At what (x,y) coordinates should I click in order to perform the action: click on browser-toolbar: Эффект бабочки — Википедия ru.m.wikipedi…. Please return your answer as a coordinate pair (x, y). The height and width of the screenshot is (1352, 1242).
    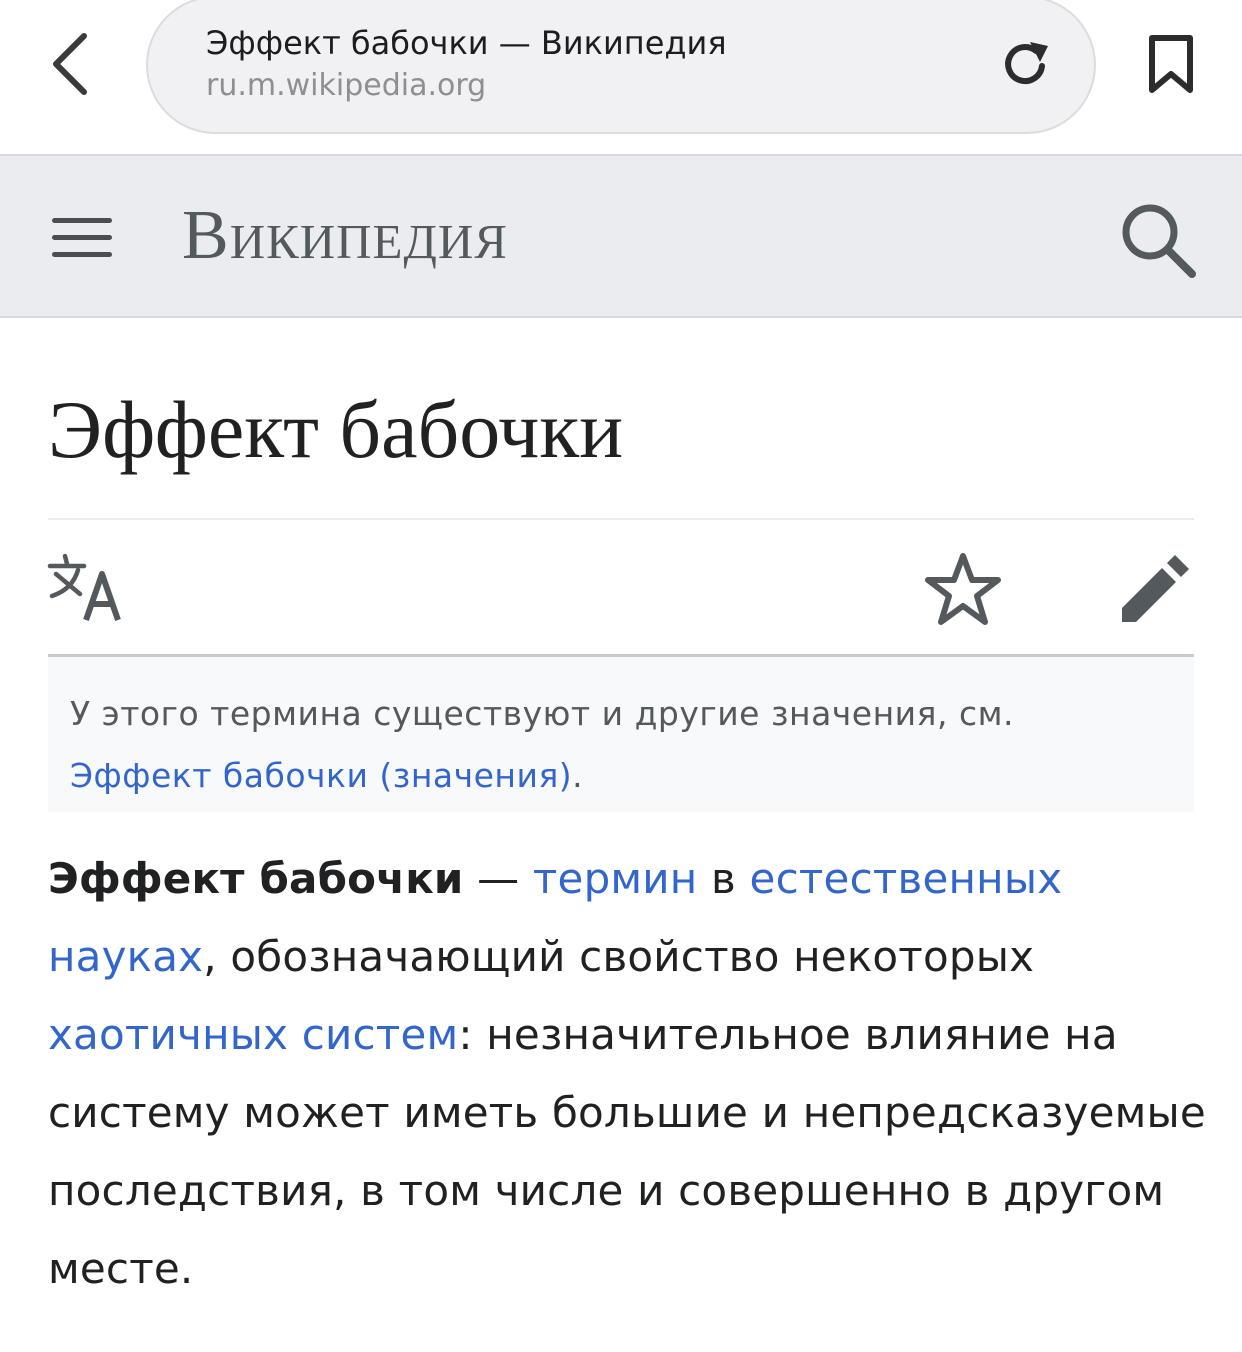
    Looking at the image, I should click on (621, 77).